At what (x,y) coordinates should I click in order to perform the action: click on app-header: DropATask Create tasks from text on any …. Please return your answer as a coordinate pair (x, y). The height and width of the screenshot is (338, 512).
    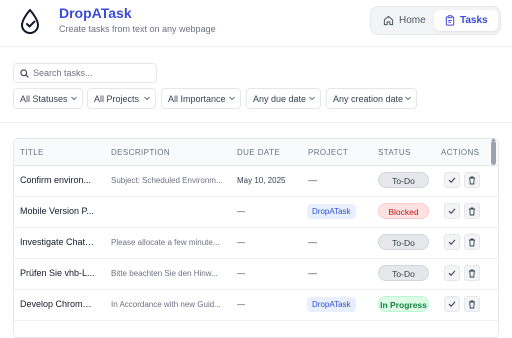
    Looking at the image, I should click on (256, 23).